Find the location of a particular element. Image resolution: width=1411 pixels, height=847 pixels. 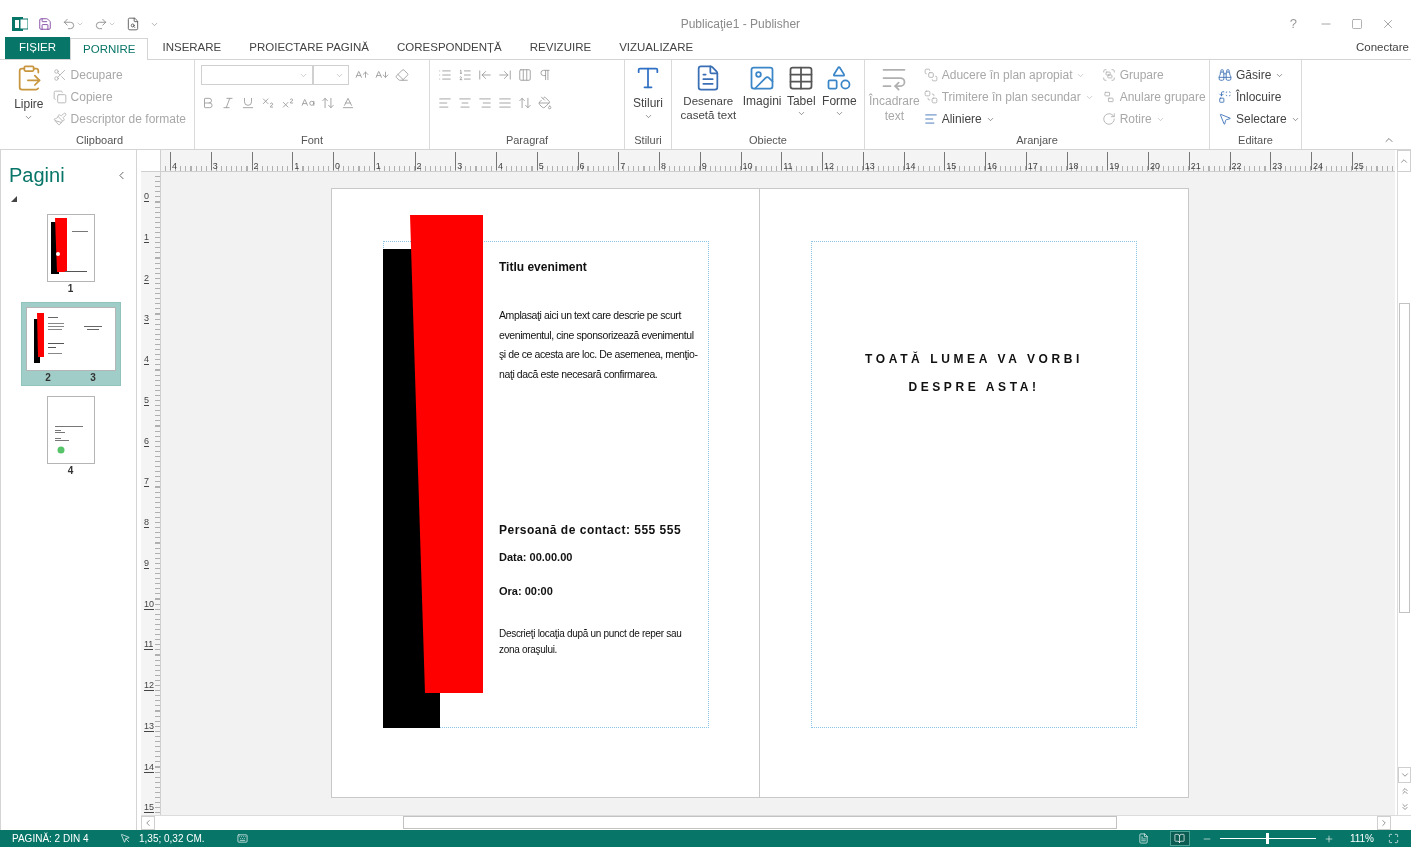

ruler-label: 3 is located at coordinates (146, 319).